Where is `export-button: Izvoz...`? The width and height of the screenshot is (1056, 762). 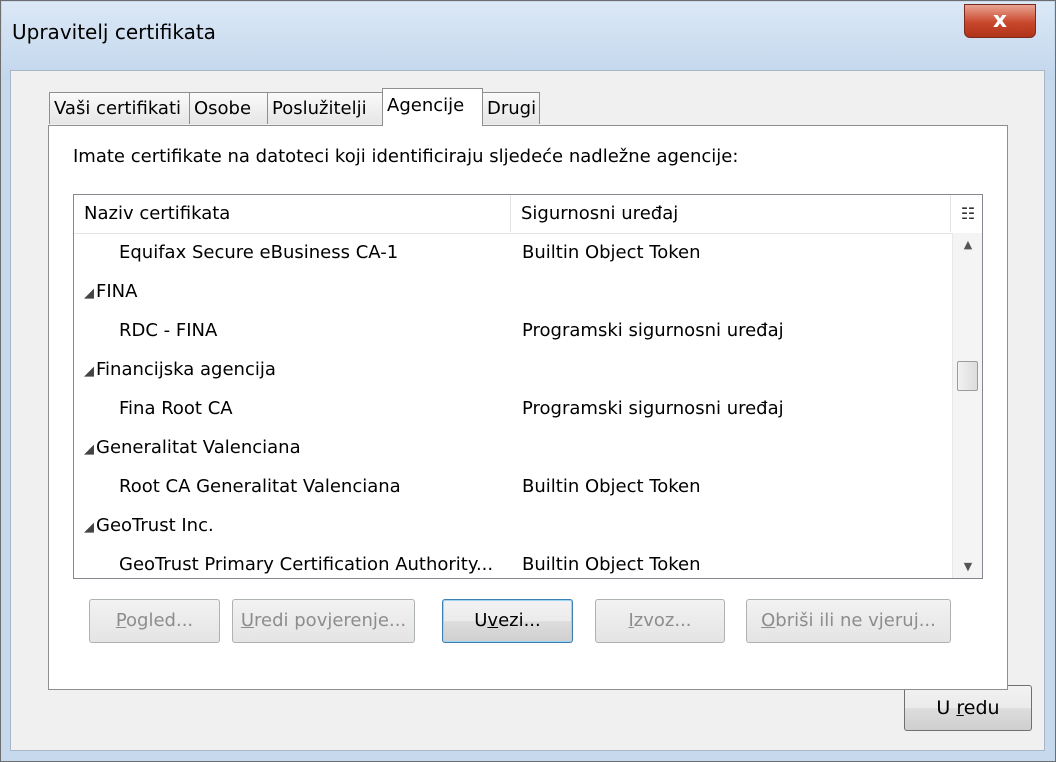
export-button: Izvoz... is located at coordinates (660, 621).